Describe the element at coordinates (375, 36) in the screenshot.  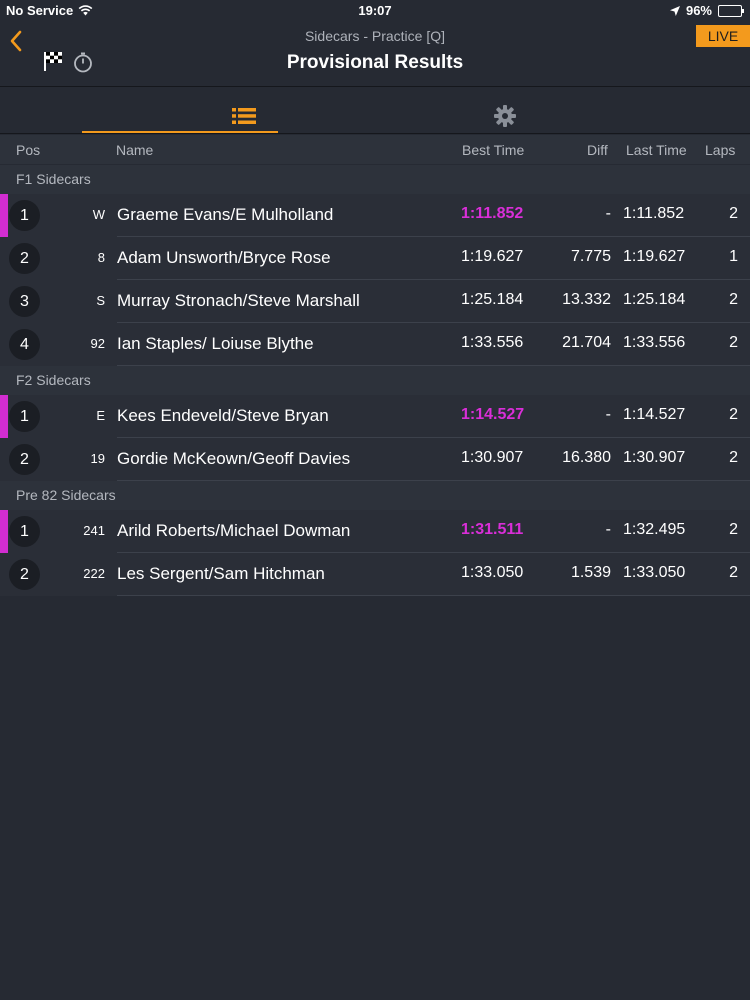
I see `session-subtitle: Sidecars - Practice [Q]` at that location.